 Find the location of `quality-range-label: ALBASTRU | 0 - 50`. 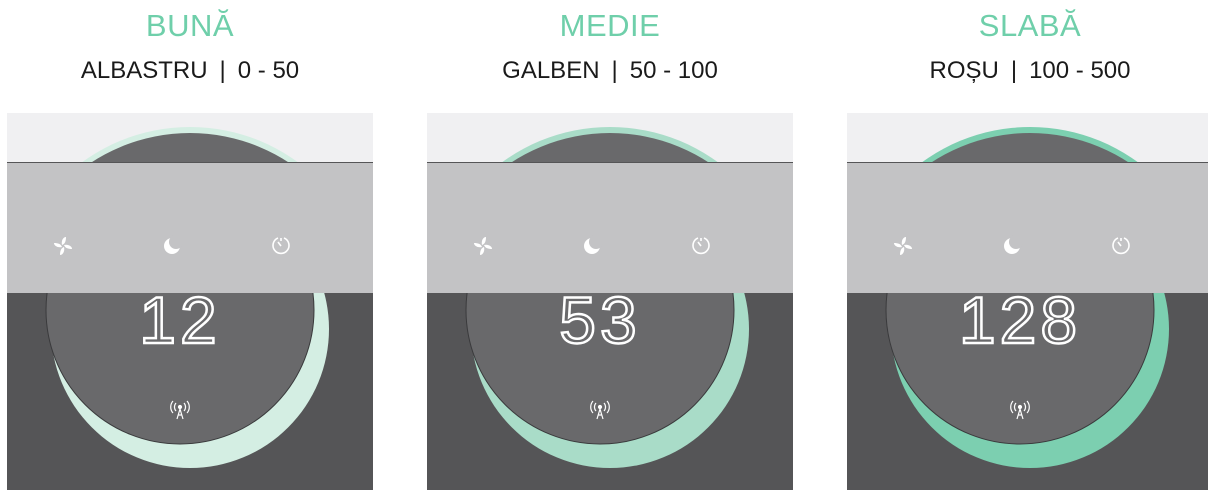

quality-range-label: ALBASTRU | 0 - 50 is located at coordinates (190, 71).